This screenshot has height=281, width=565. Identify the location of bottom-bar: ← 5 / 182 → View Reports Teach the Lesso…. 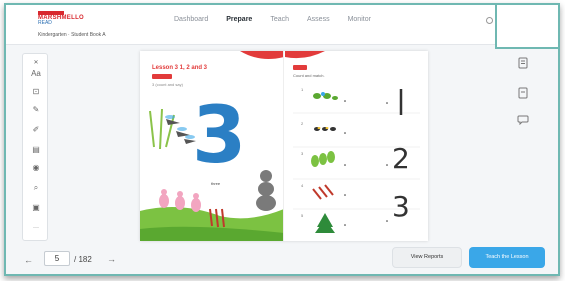
(282, 259).